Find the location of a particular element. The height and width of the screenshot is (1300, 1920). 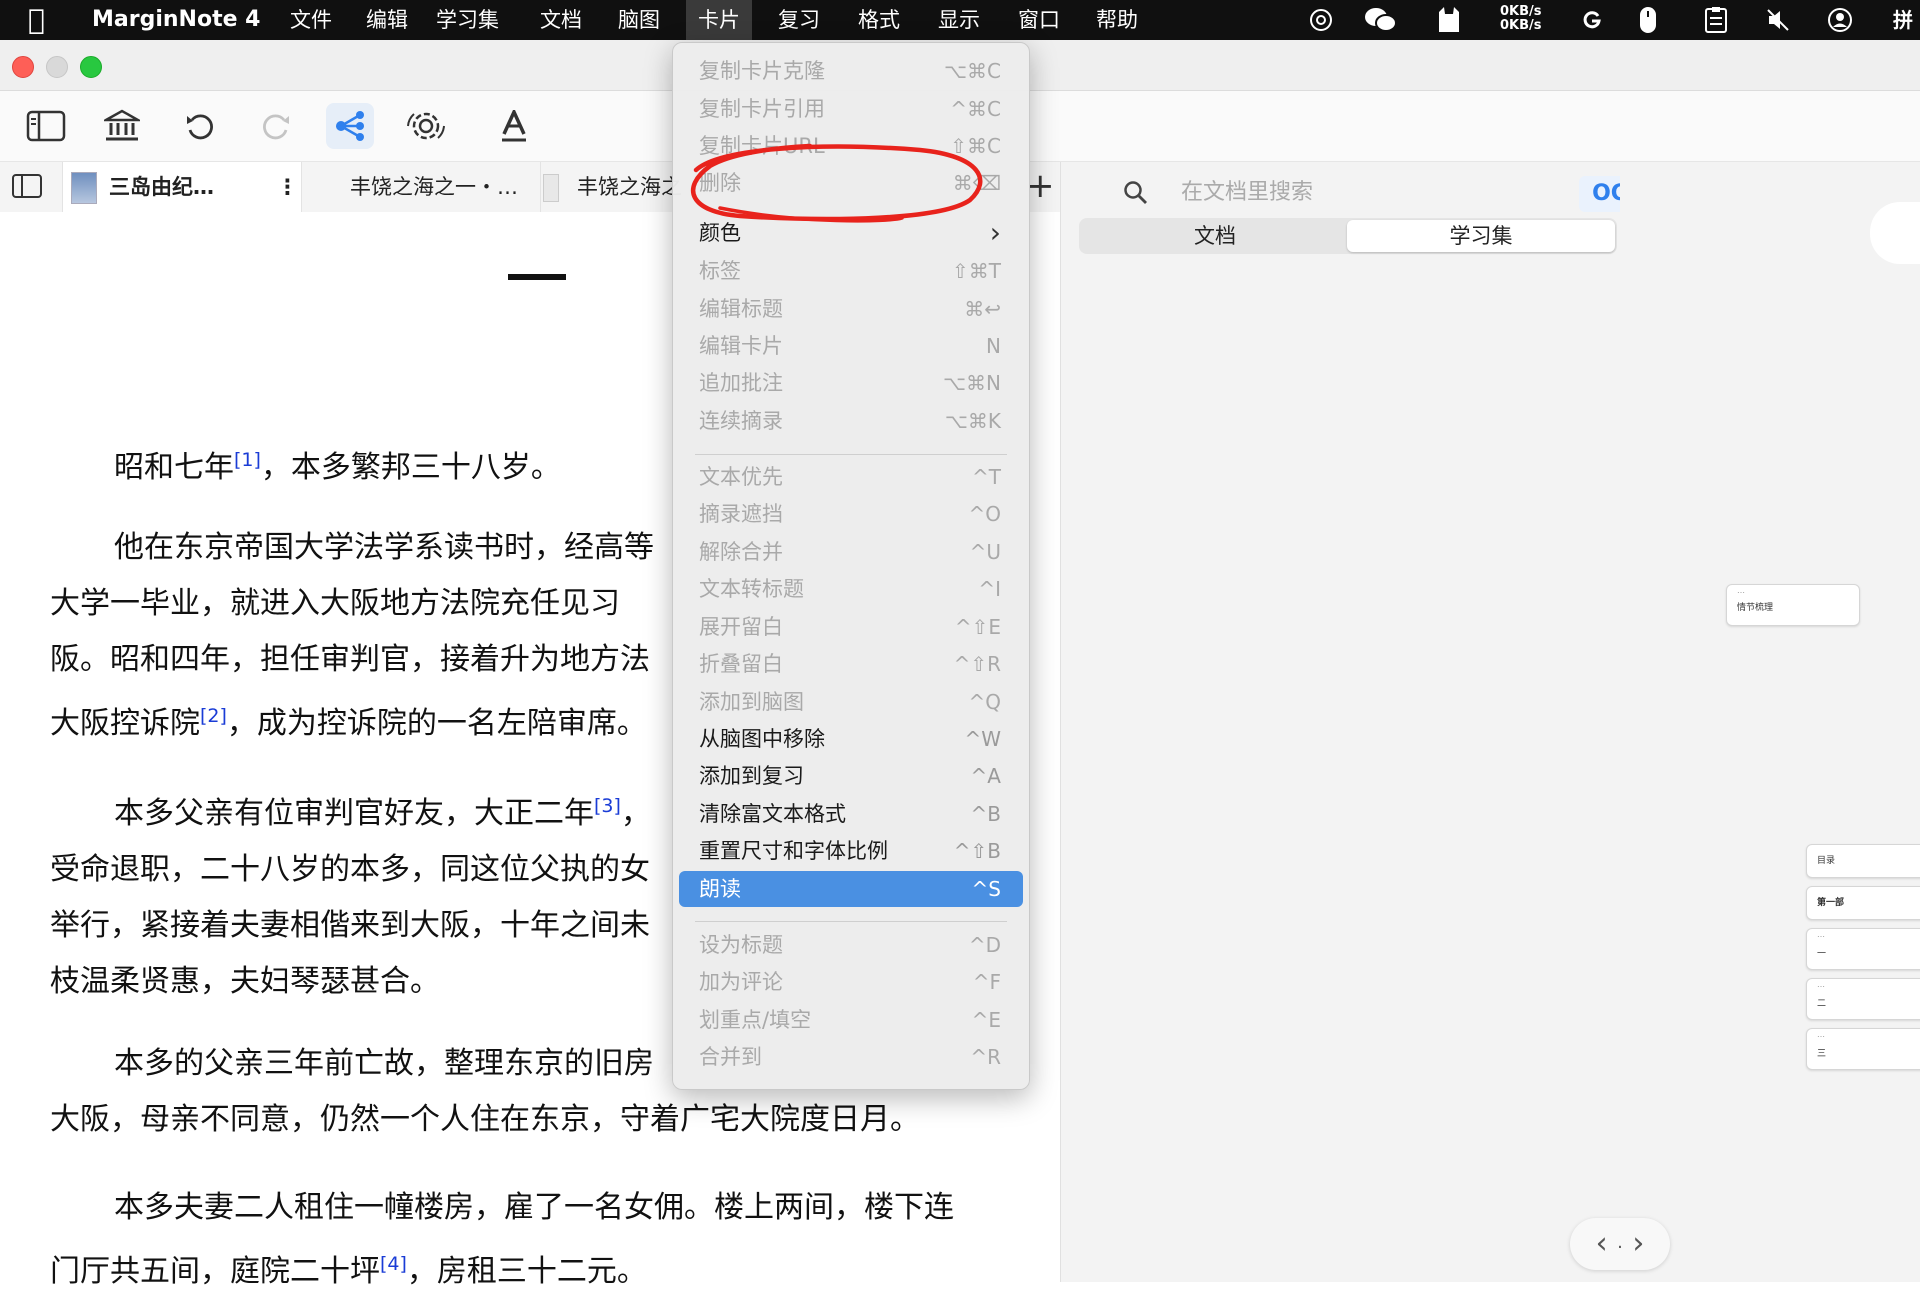

page-nav-control: ‹ · › is located at coordinates (1620, 1244).